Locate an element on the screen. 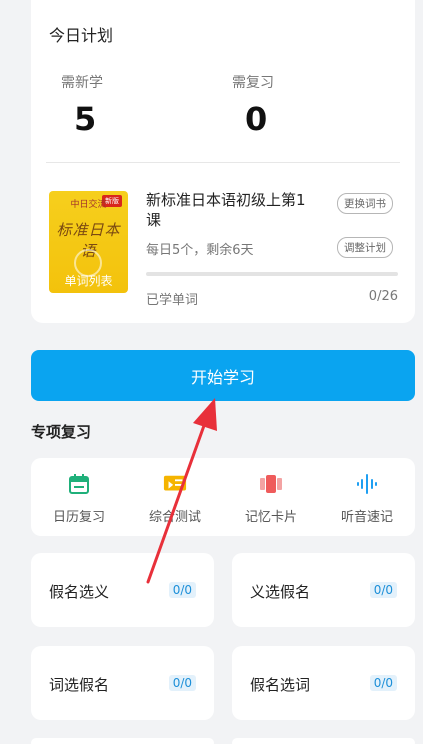 This screenshot has height=744, width=423. flashcard-icon is located at coordinates (271, 484).